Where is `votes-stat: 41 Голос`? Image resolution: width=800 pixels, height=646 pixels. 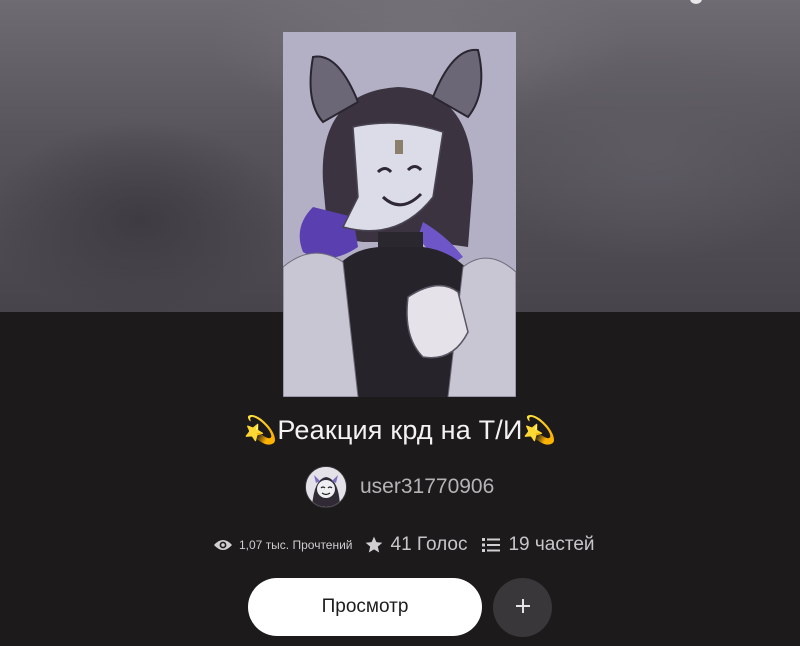 votes-stat: 41 Голос is located at coordinates (415, 545).